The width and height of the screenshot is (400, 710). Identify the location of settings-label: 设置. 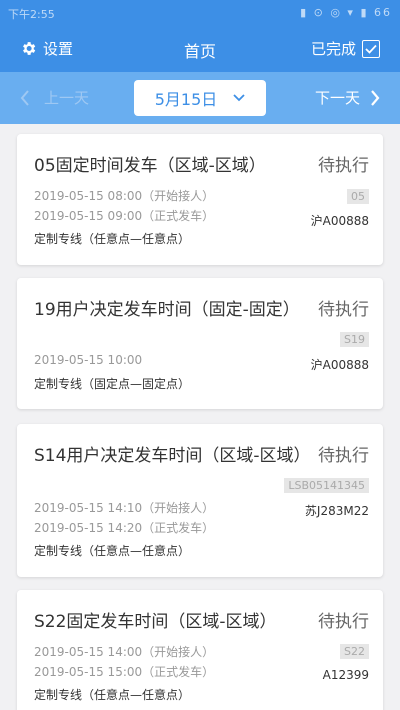
(58, 49).